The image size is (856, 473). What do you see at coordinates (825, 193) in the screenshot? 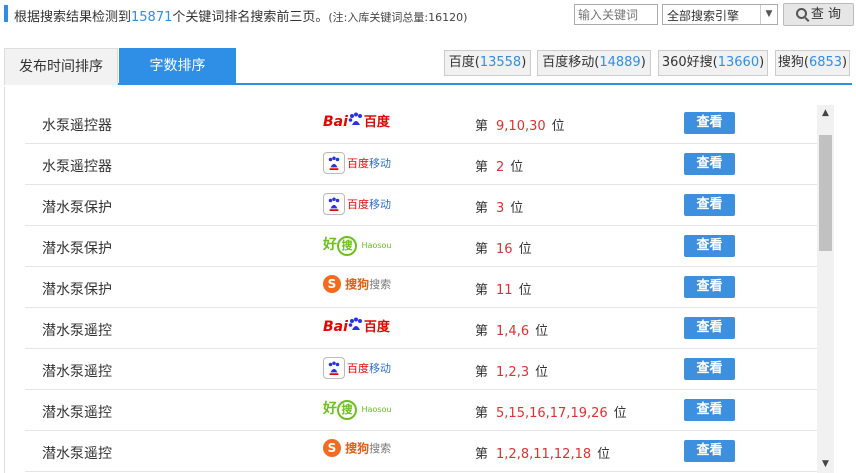
I see `scrollbar-thumb` at bounding box center [825, 193].